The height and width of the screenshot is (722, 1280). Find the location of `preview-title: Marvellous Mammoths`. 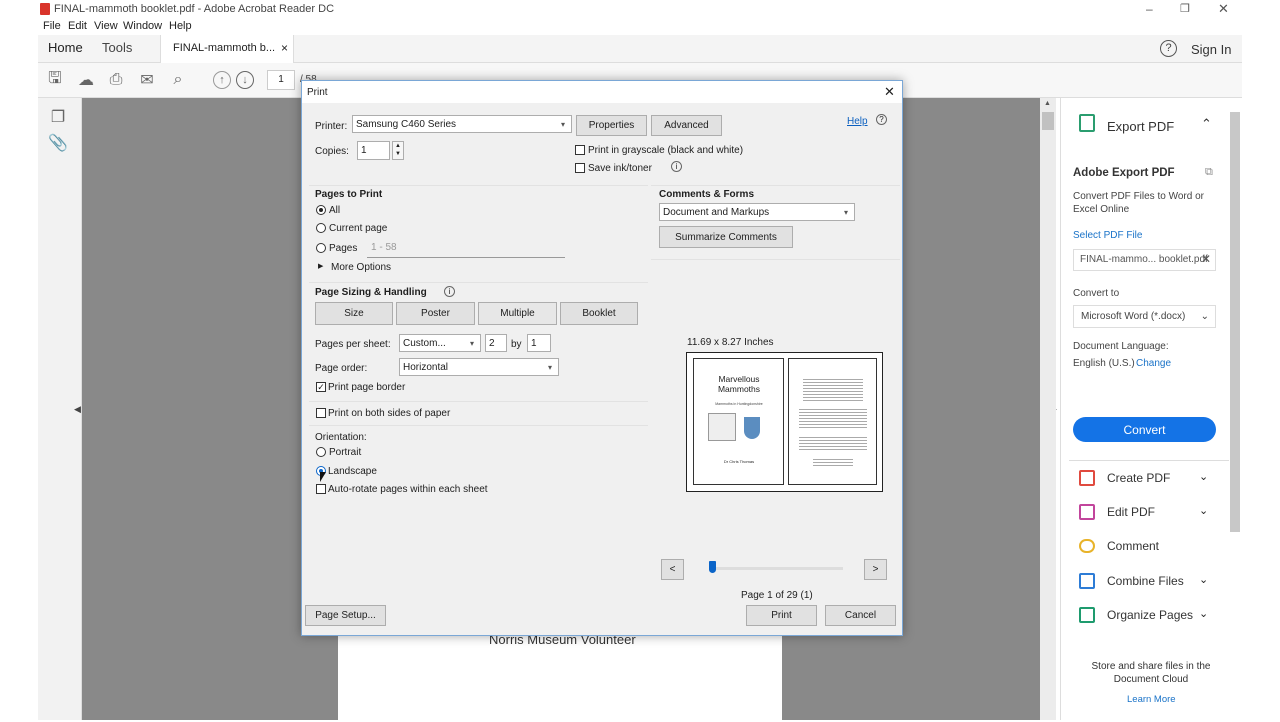

preview-title: Marvellous Mammoths is located at coordinates (739, 384).